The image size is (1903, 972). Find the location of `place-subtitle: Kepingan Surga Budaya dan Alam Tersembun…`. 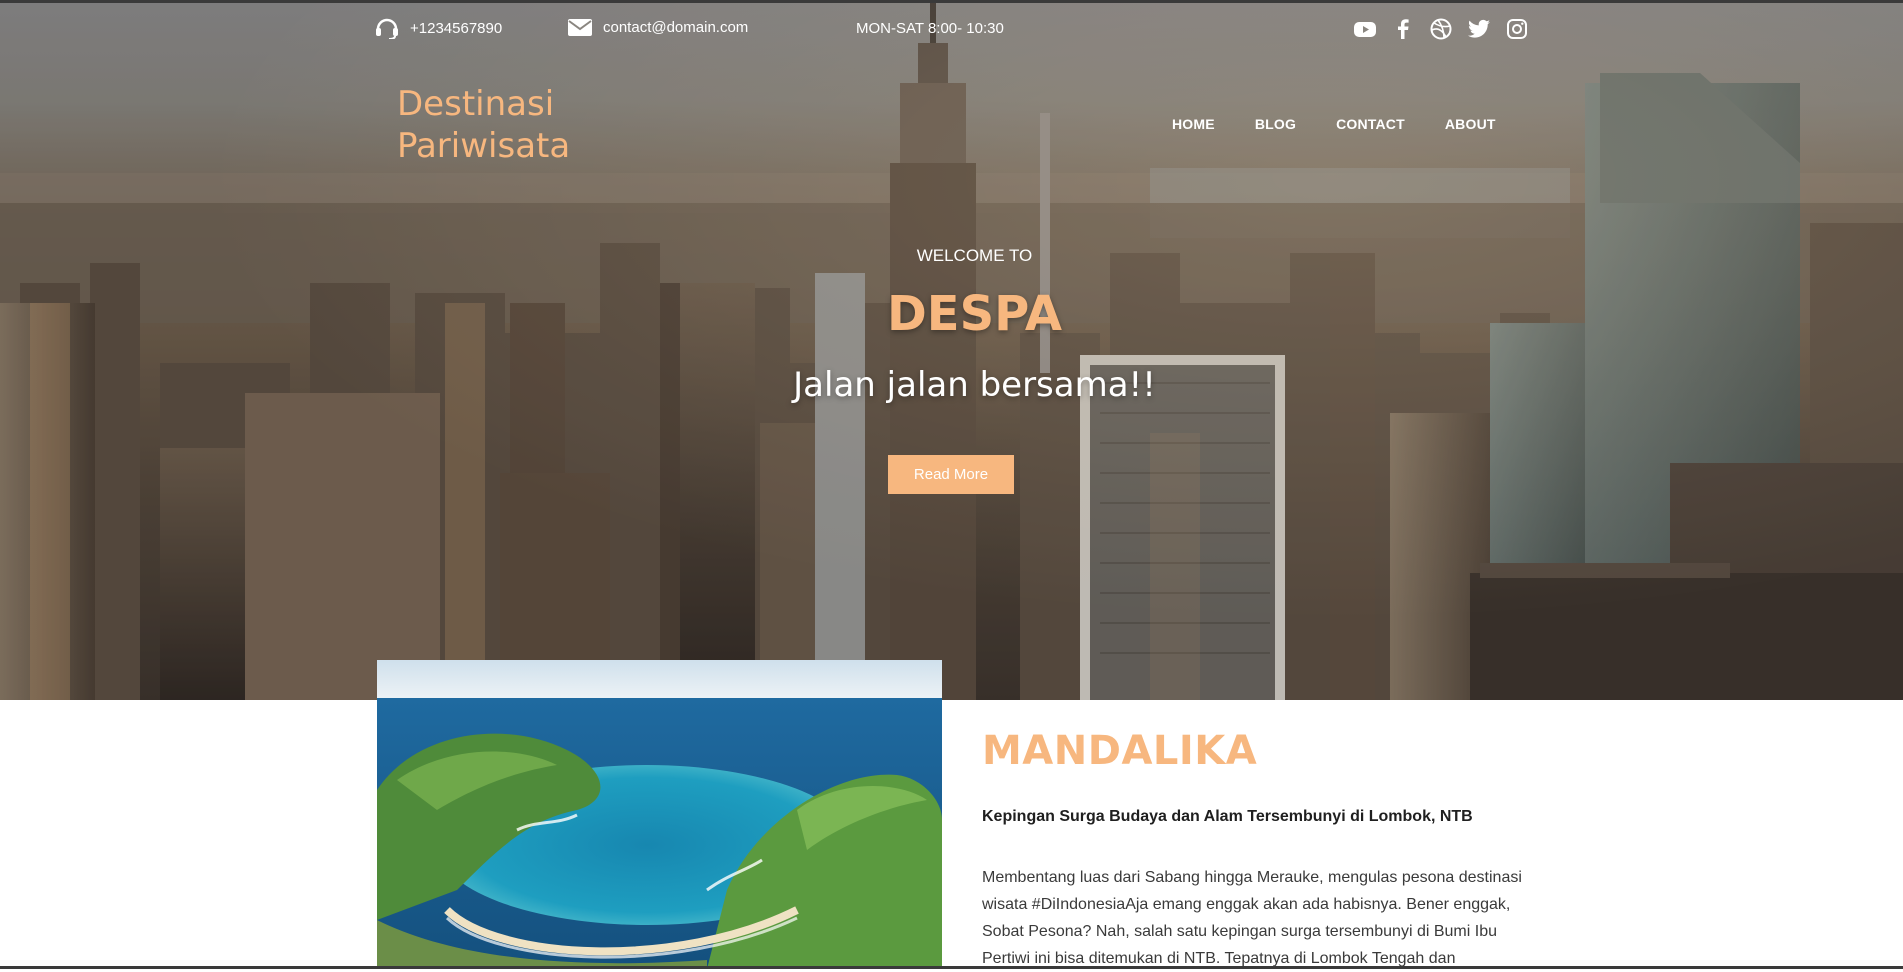

place-subtitle: Kepingan Surga Budaya dan Alam Tersembun… is located at coordinates (1227, 816).